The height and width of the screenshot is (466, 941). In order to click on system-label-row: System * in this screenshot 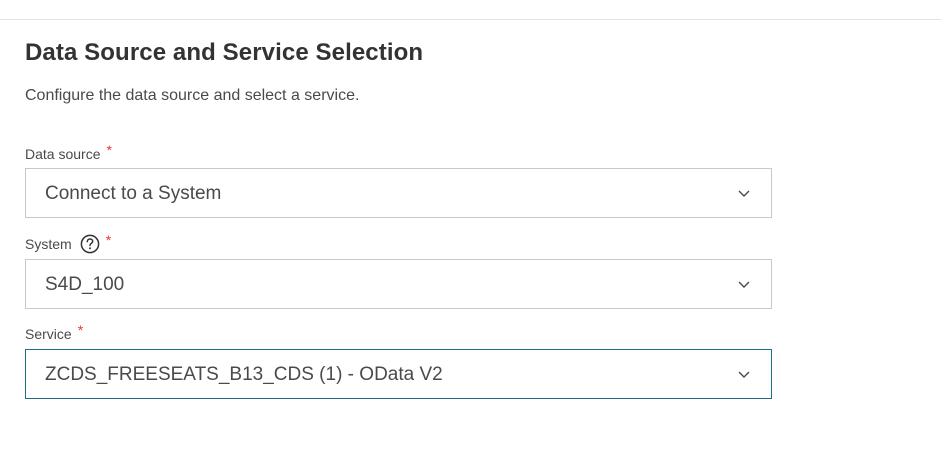, I will do `click(68, 243)`.